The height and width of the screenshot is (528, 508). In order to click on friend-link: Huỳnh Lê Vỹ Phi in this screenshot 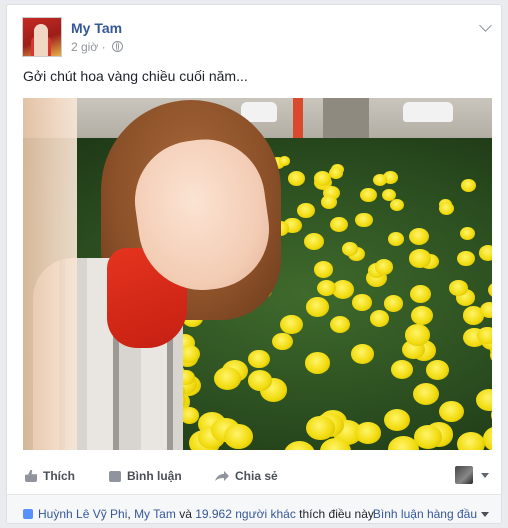, I will do `click(82, 514)`.